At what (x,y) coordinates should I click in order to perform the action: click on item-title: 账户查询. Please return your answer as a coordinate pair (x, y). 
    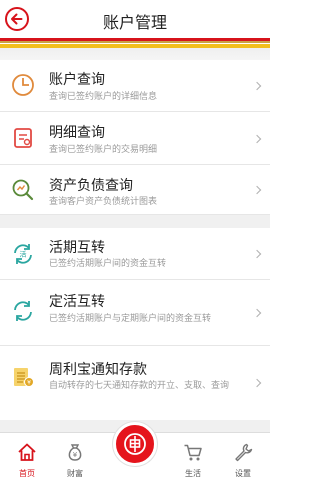
    Looking at the image, I should click on (77, 80).